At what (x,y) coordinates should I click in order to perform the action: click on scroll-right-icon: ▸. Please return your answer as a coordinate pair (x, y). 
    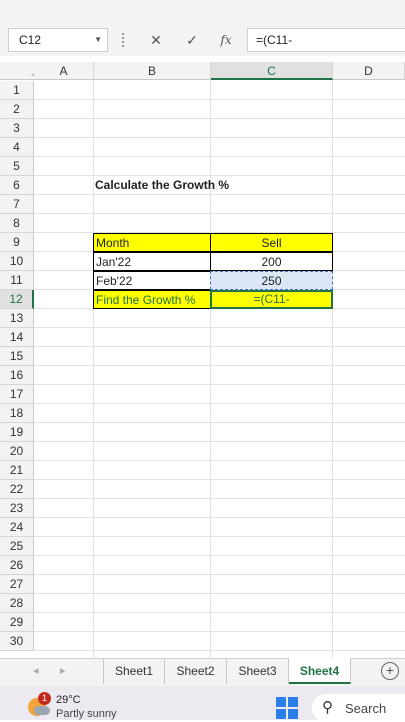
    Looking at the image, I should click on (63, 670).